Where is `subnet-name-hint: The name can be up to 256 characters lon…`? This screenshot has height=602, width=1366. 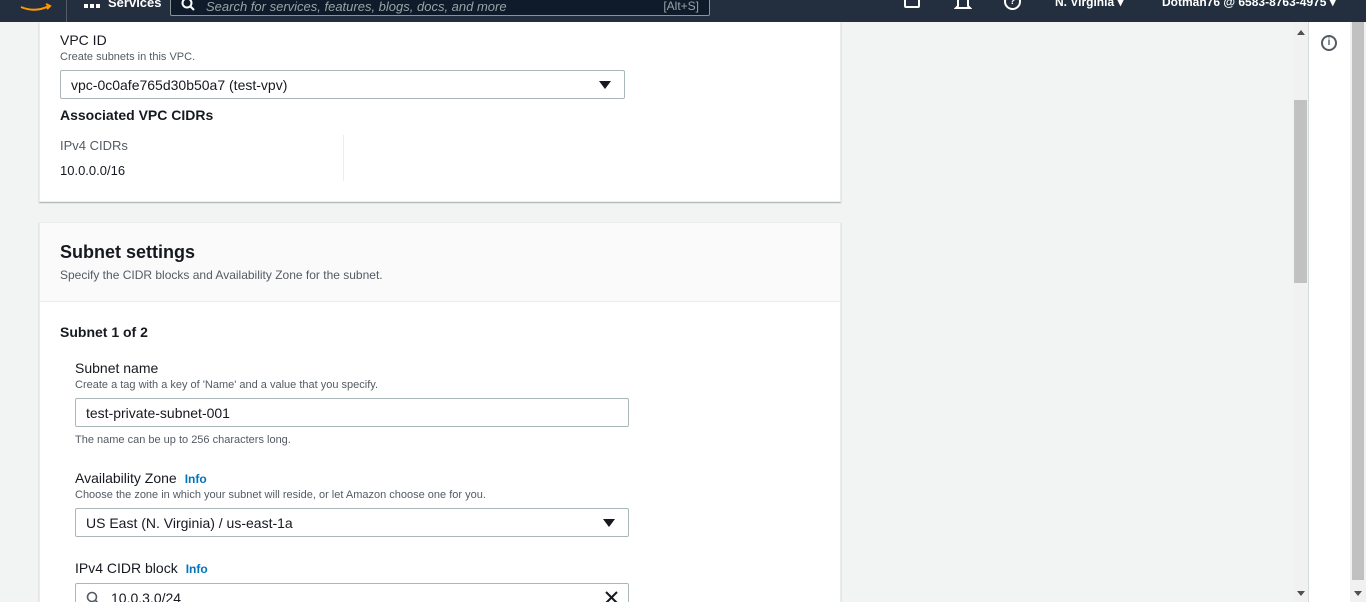
subnet-name-hint: The name can be up to 256 characters lon… is located at coordinates (183, 440).